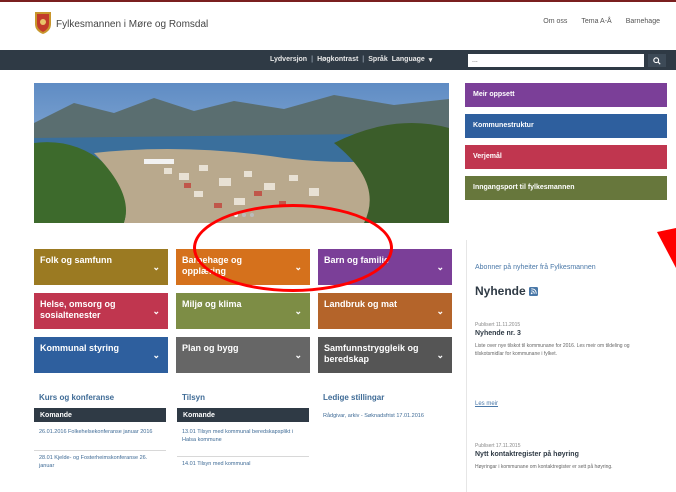 This screenshot has width=676, height=492. What do you see at coordinates (498, 446) in the screenshot?
I see `news-date: Publisert 17.11.2015` at bounding box center [498, 446].